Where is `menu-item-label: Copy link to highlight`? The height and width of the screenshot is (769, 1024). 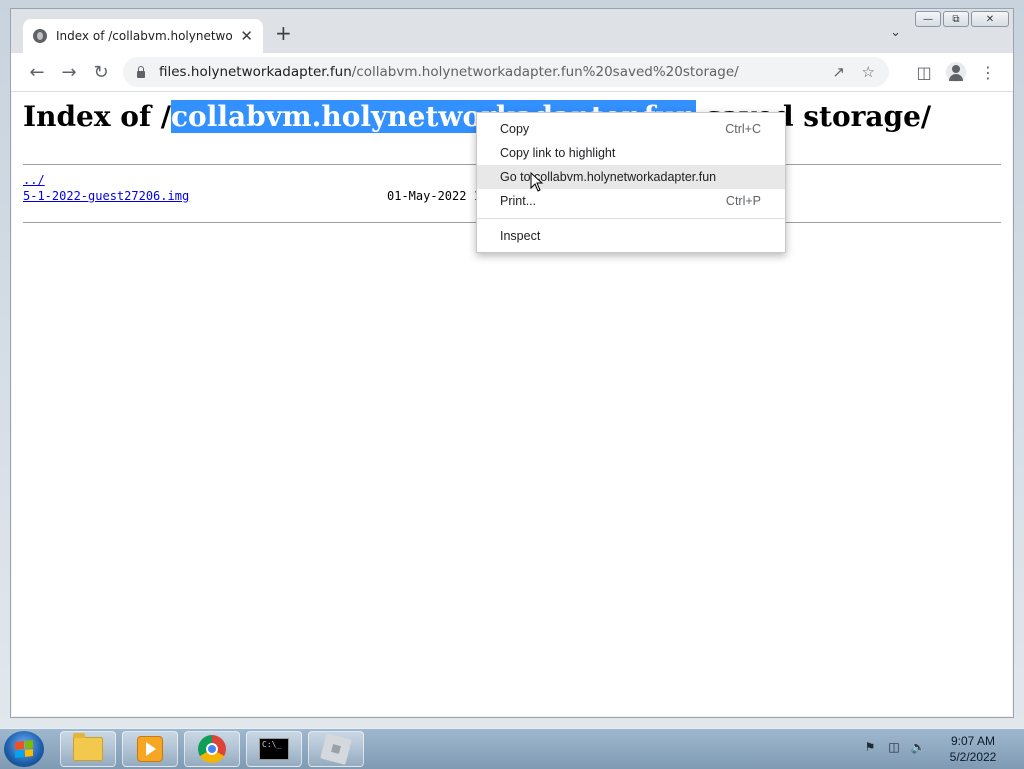 menu-item-label: Copy link to highlight is located at coordinates (558, 153).